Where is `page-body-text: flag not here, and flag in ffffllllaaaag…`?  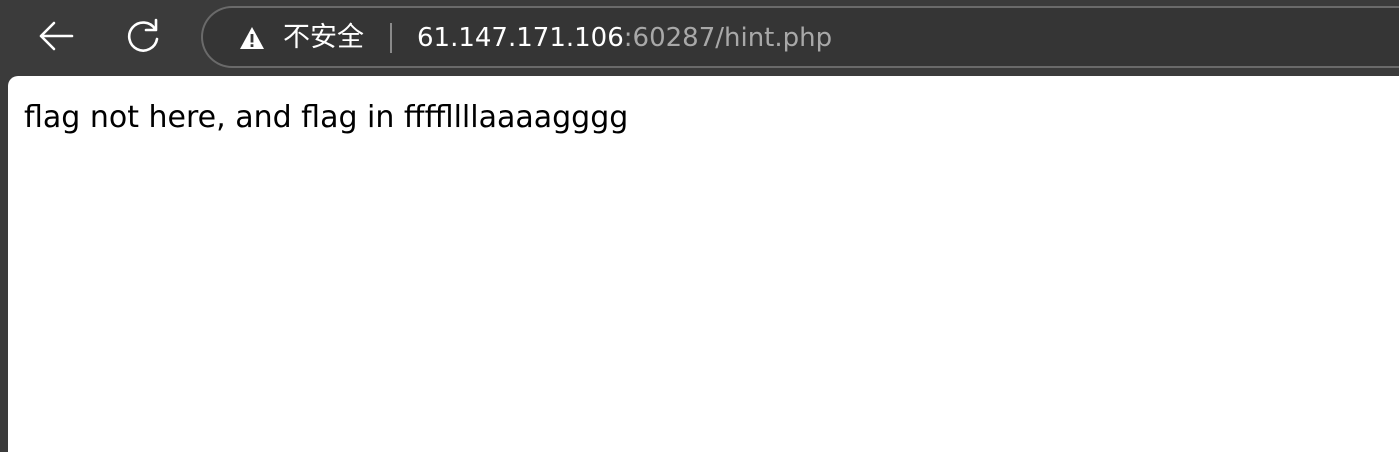
page-body-text: flag not here, and flag in ffffllllaaaag… is located at coordinates (326, 117).